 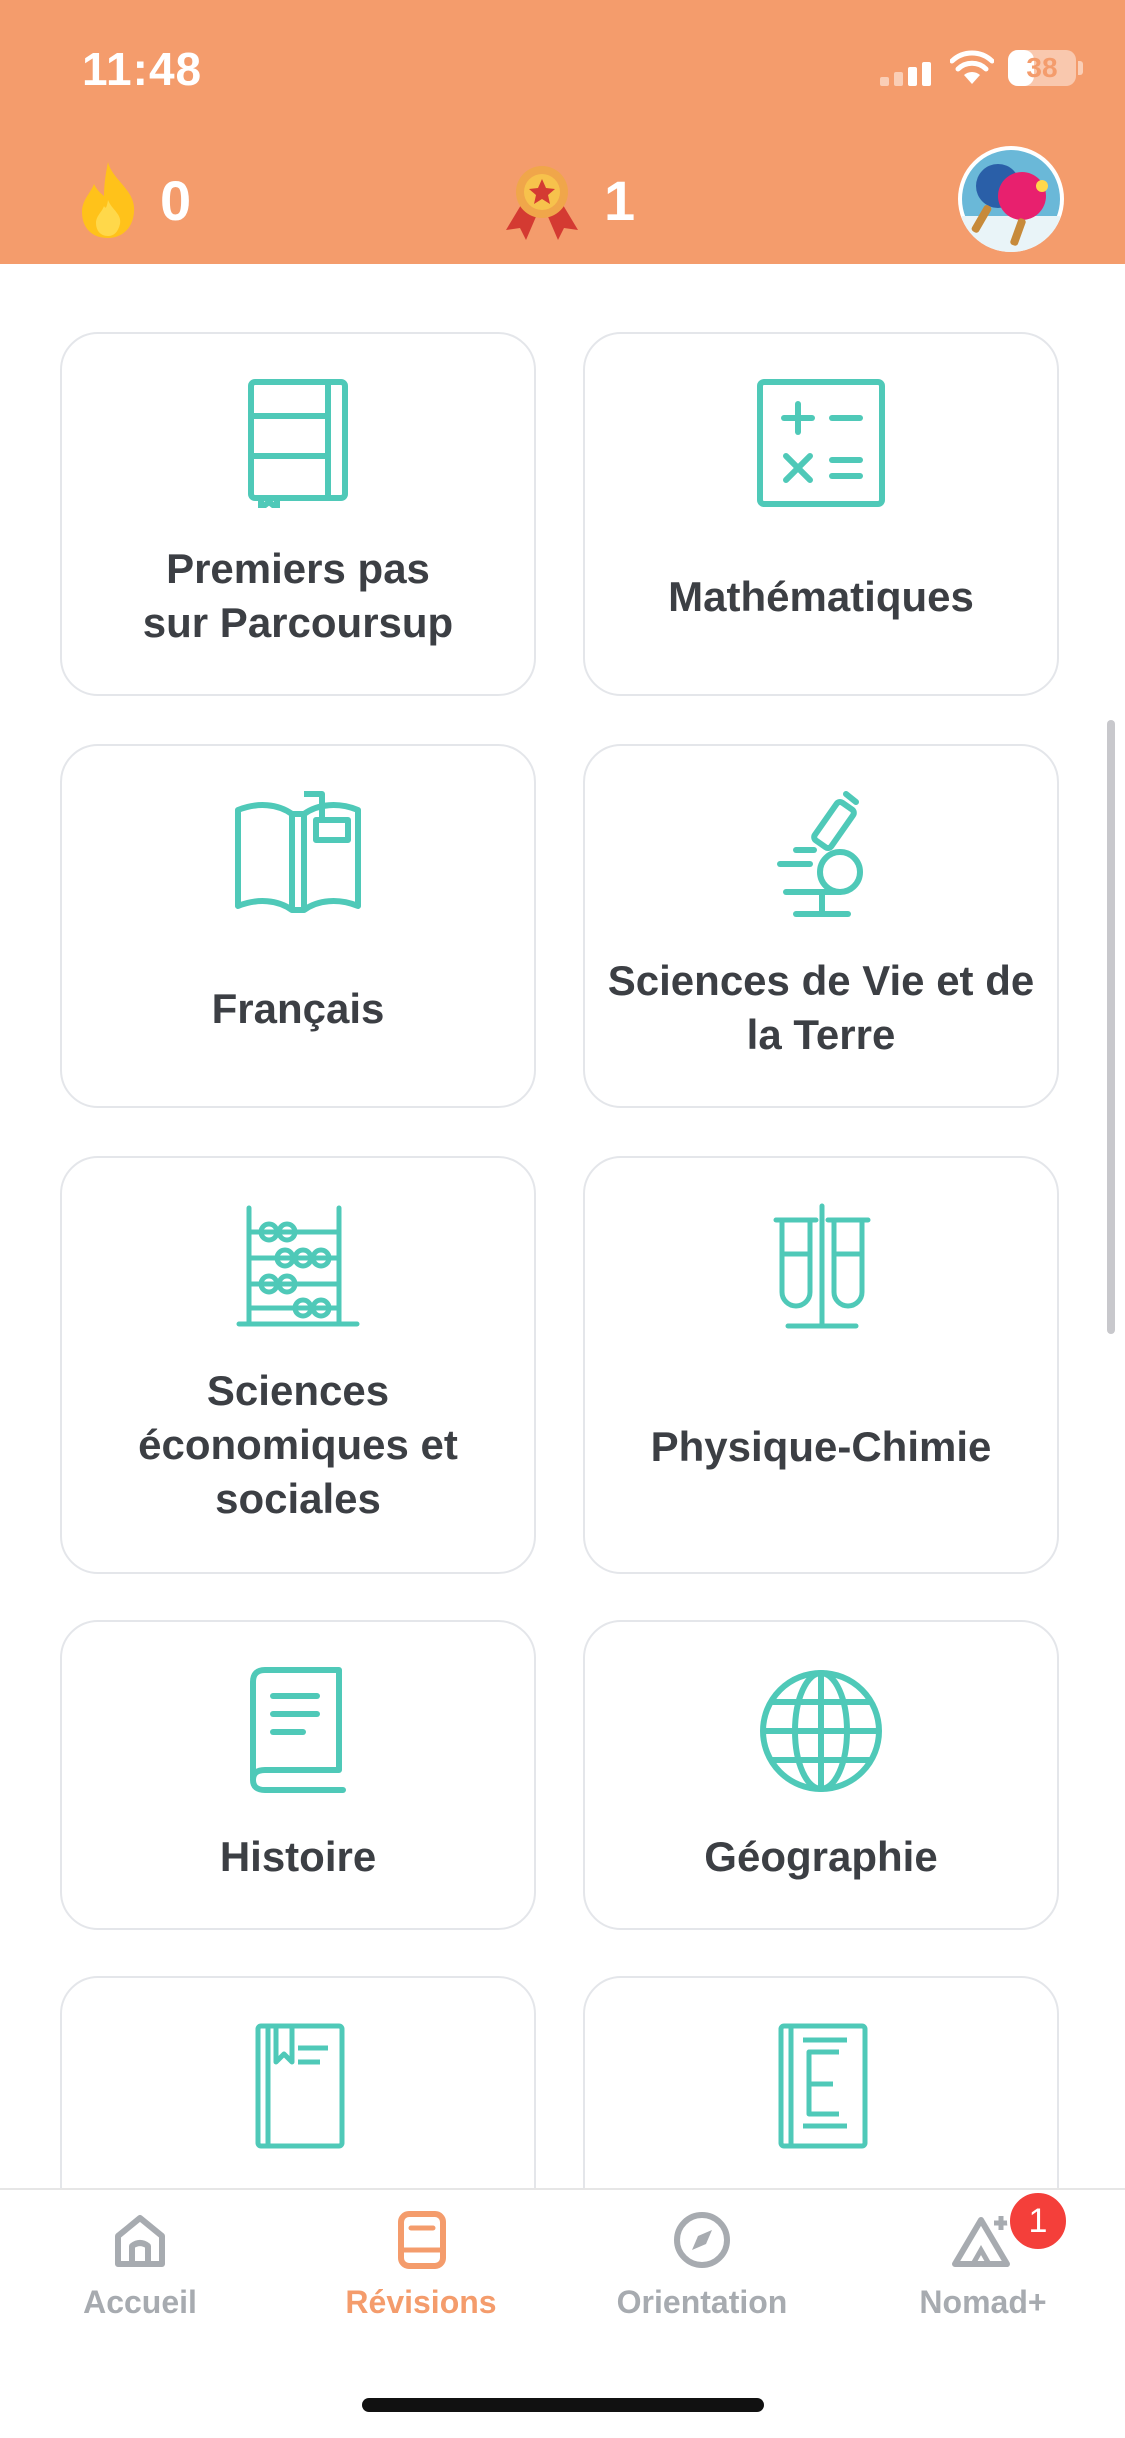 I want to click on ping-pong-avatar-icon, so click(x=1011, y=201).